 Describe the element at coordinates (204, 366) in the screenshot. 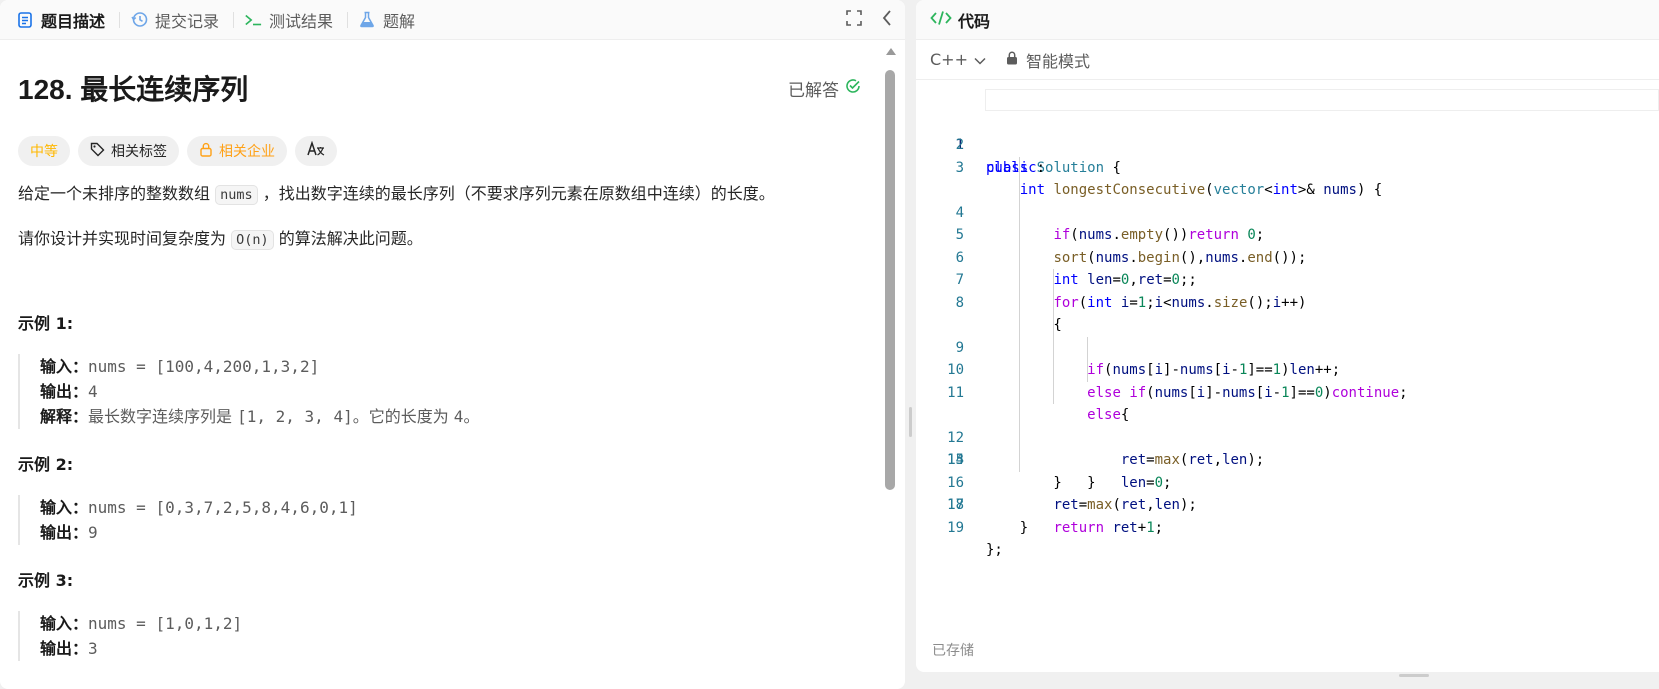

I see `input-value: nums = [100,4,200,1,3,2]` at that location.